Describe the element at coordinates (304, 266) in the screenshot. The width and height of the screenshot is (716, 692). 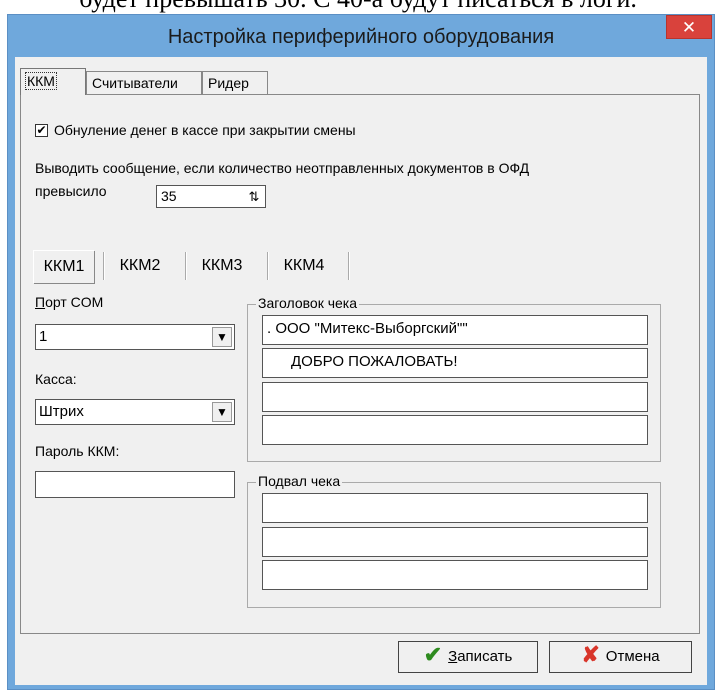
I see `subtab-kkm4: ККМ4` at that location.